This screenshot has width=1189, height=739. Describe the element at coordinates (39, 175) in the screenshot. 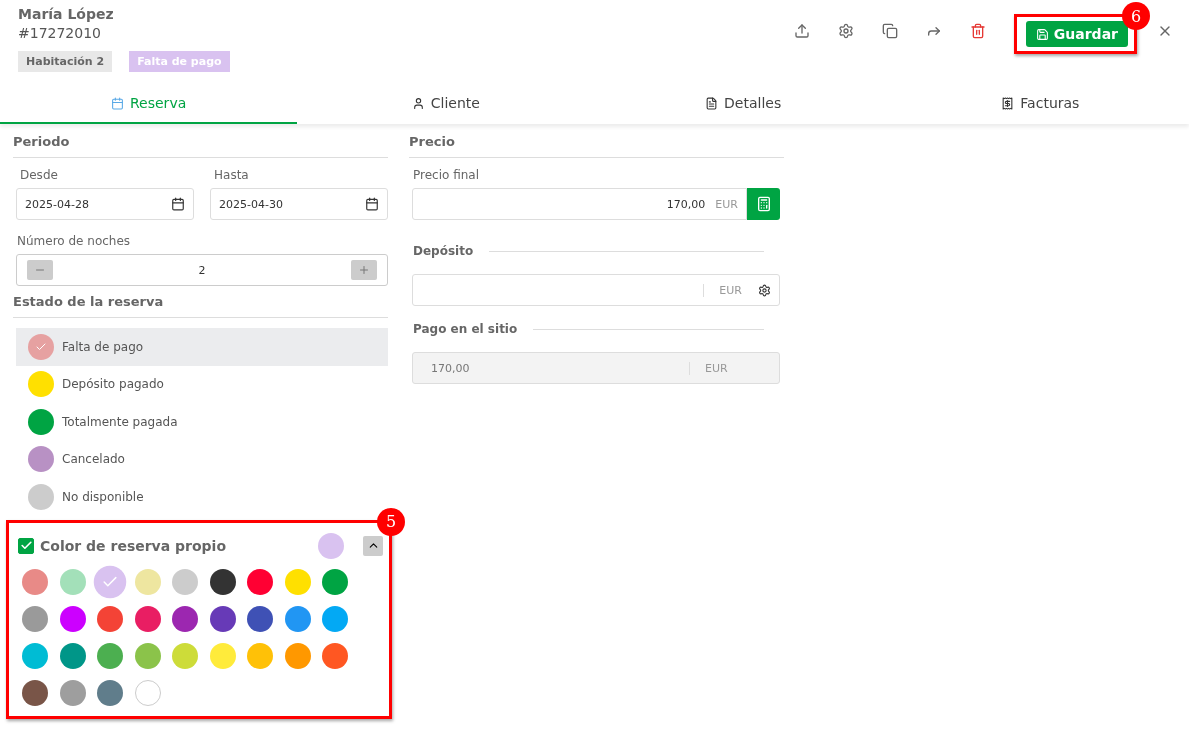

I see `field-label: Desde` at that location.